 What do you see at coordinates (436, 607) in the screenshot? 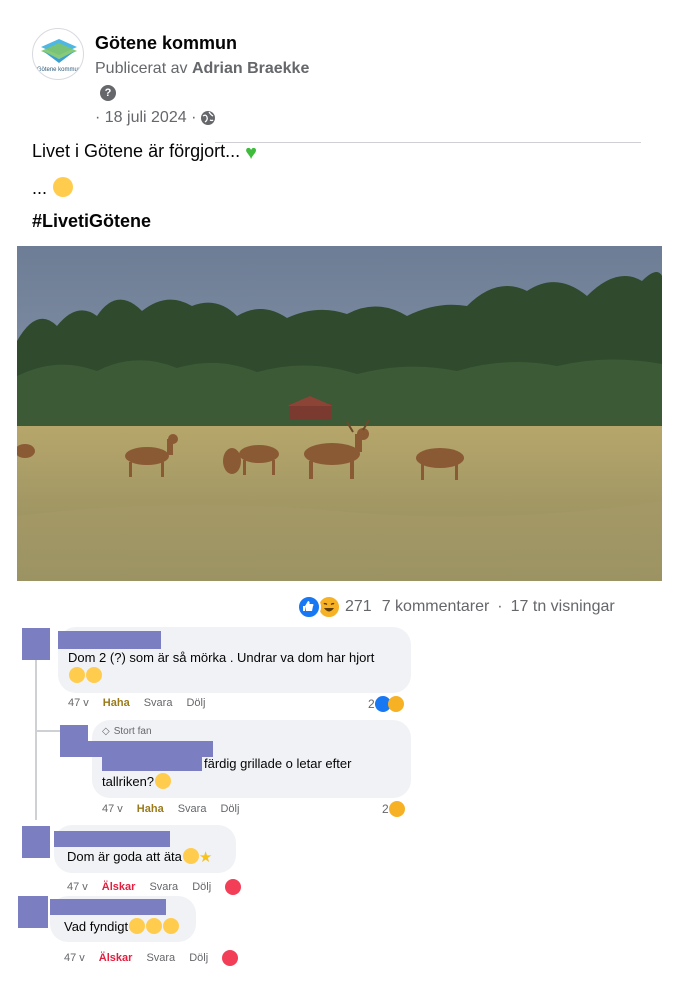
I see `comments-count: 7 kommentarer` at bounding box center [436, 607].